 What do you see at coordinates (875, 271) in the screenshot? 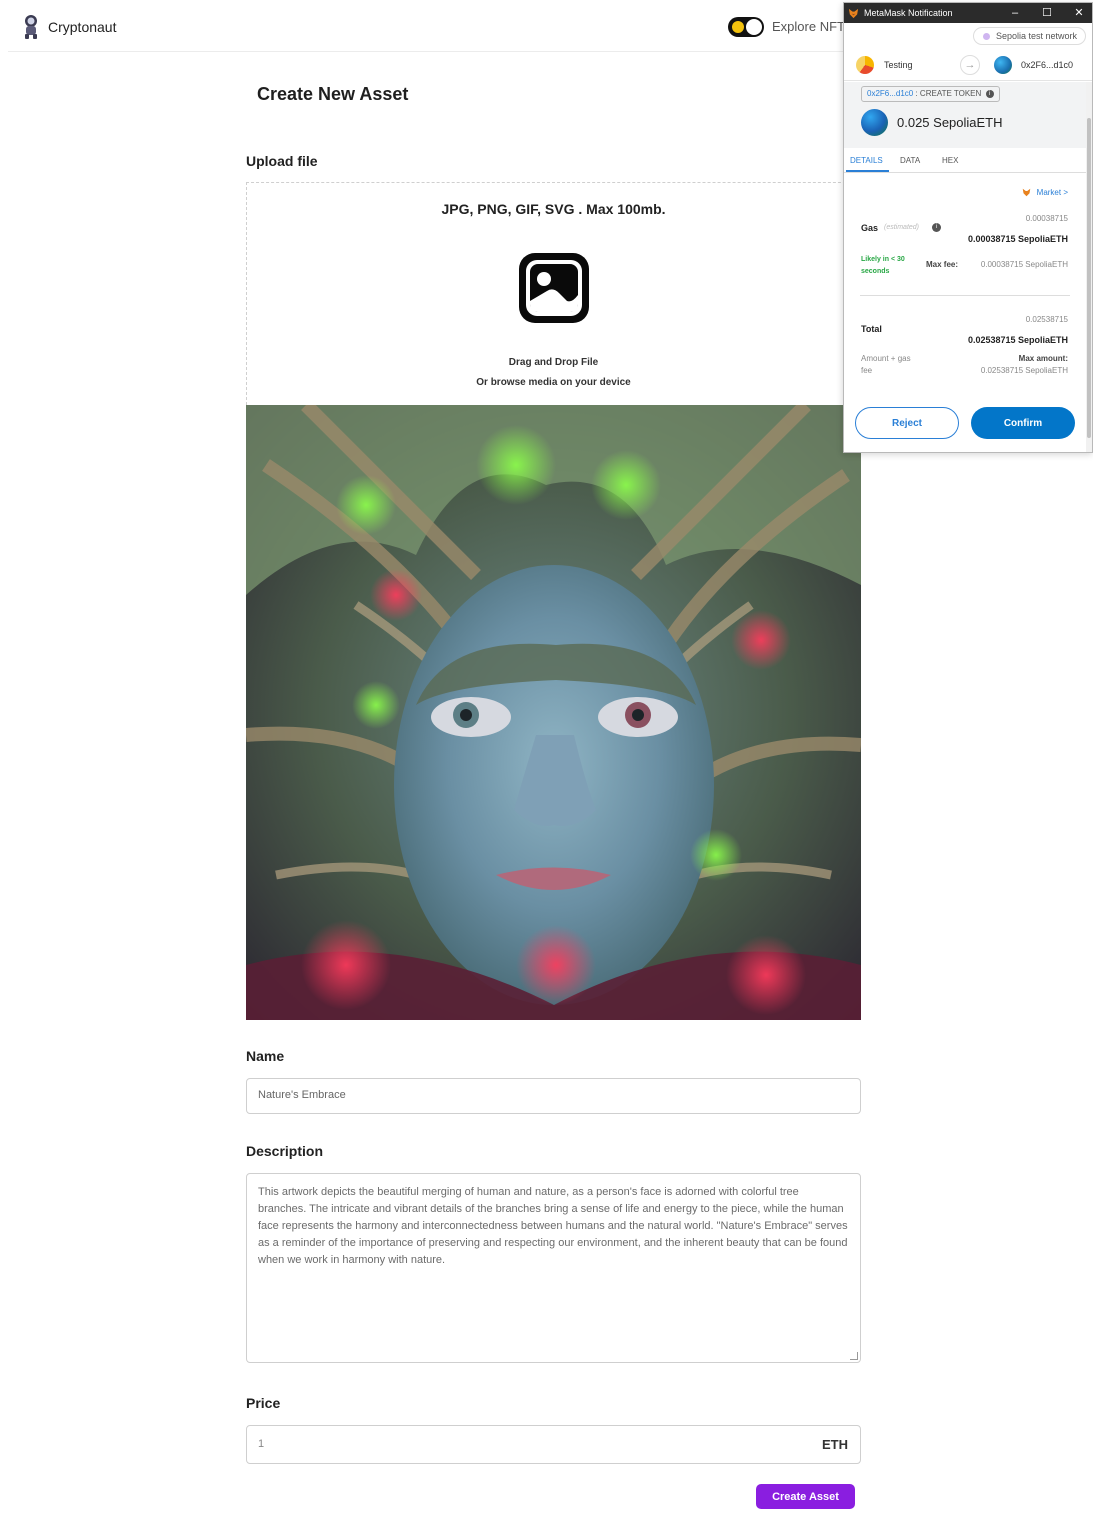
I see `likely-time-line2: seconds` at bounding box center [875, 271].